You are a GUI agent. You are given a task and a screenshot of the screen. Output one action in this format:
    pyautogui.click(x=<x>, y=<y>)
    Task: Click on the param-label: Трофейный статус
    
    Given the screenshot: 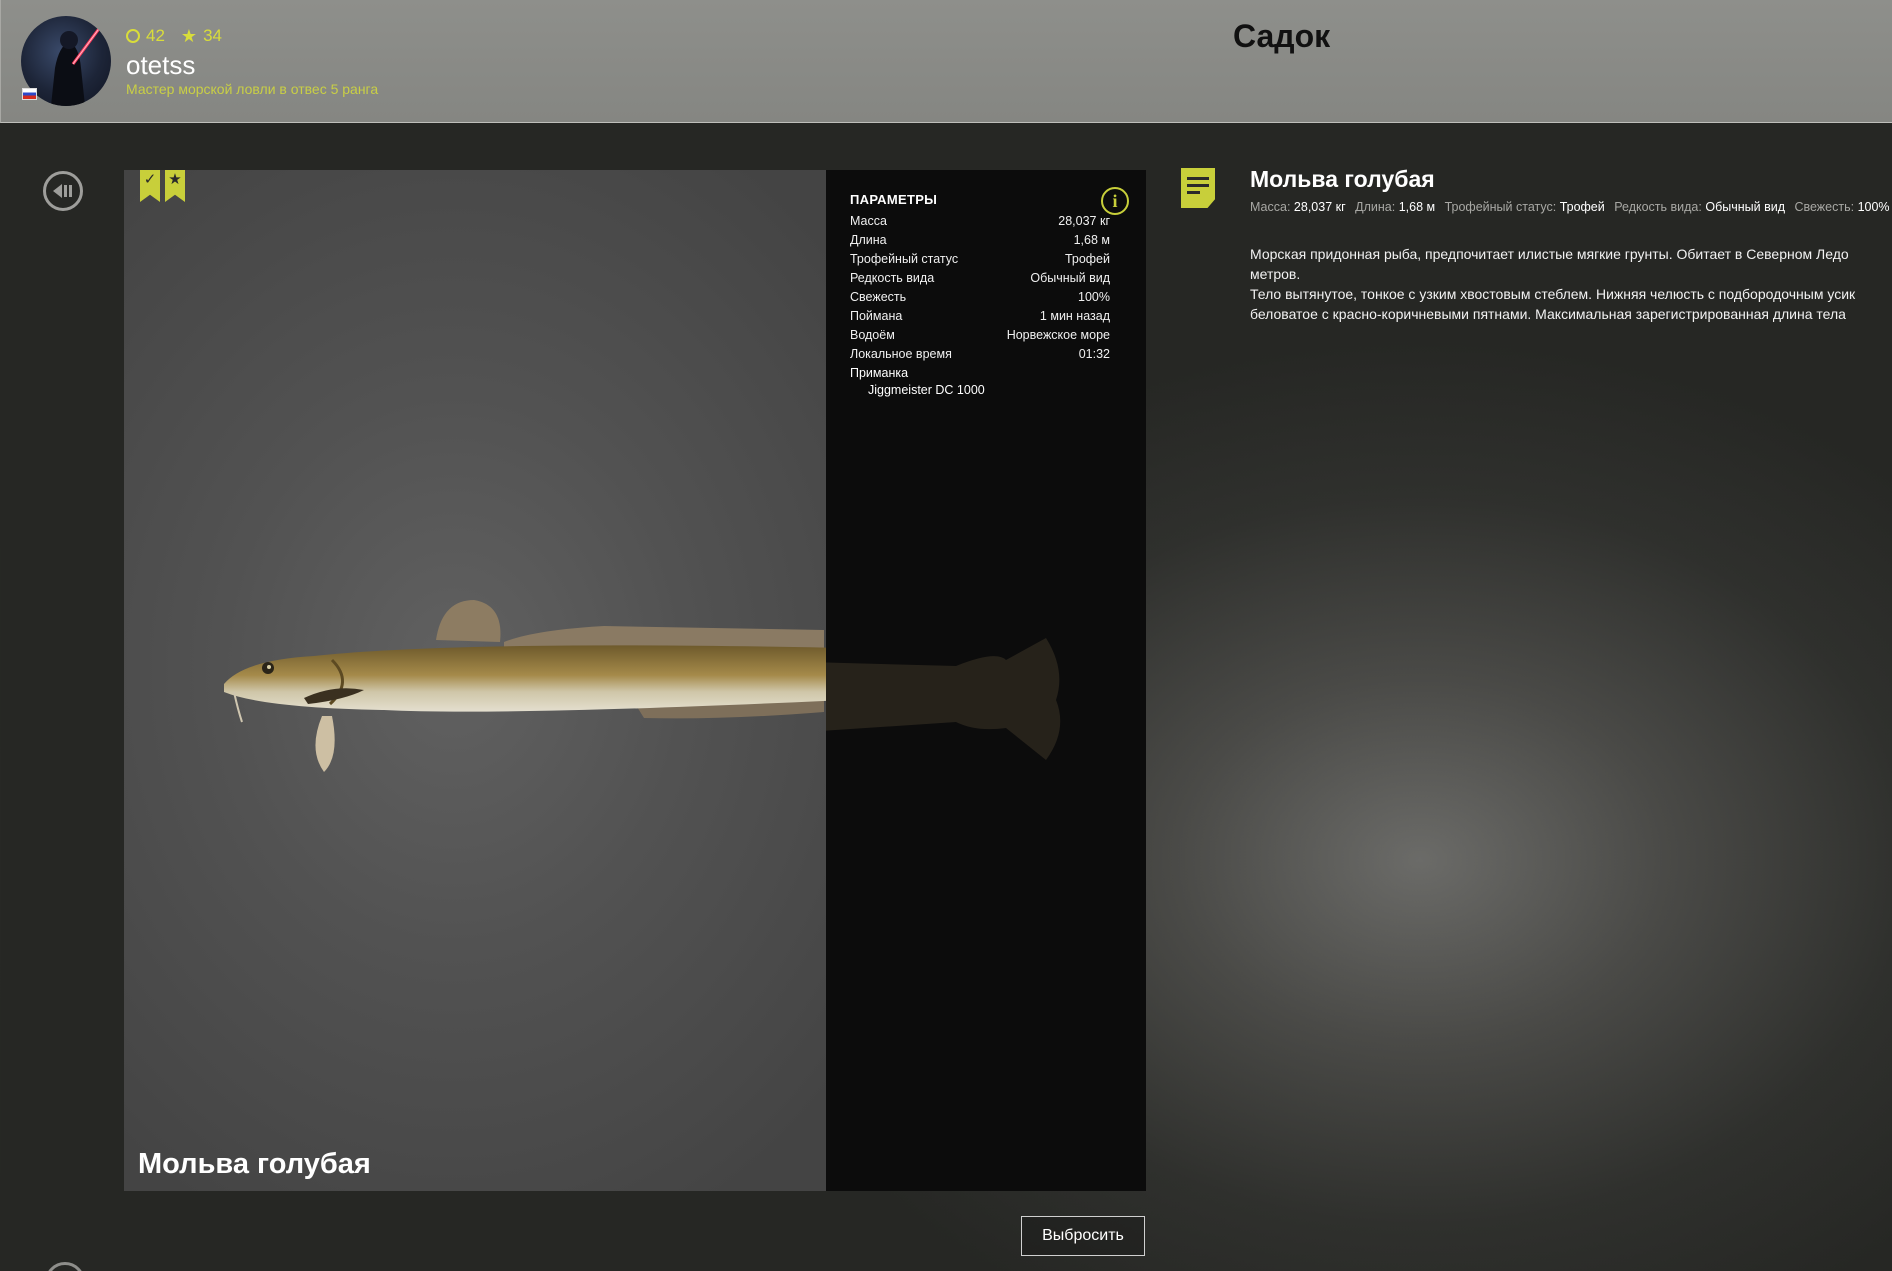 What is the action you would take?
    pyautogui.click(x=904, y=259)
    